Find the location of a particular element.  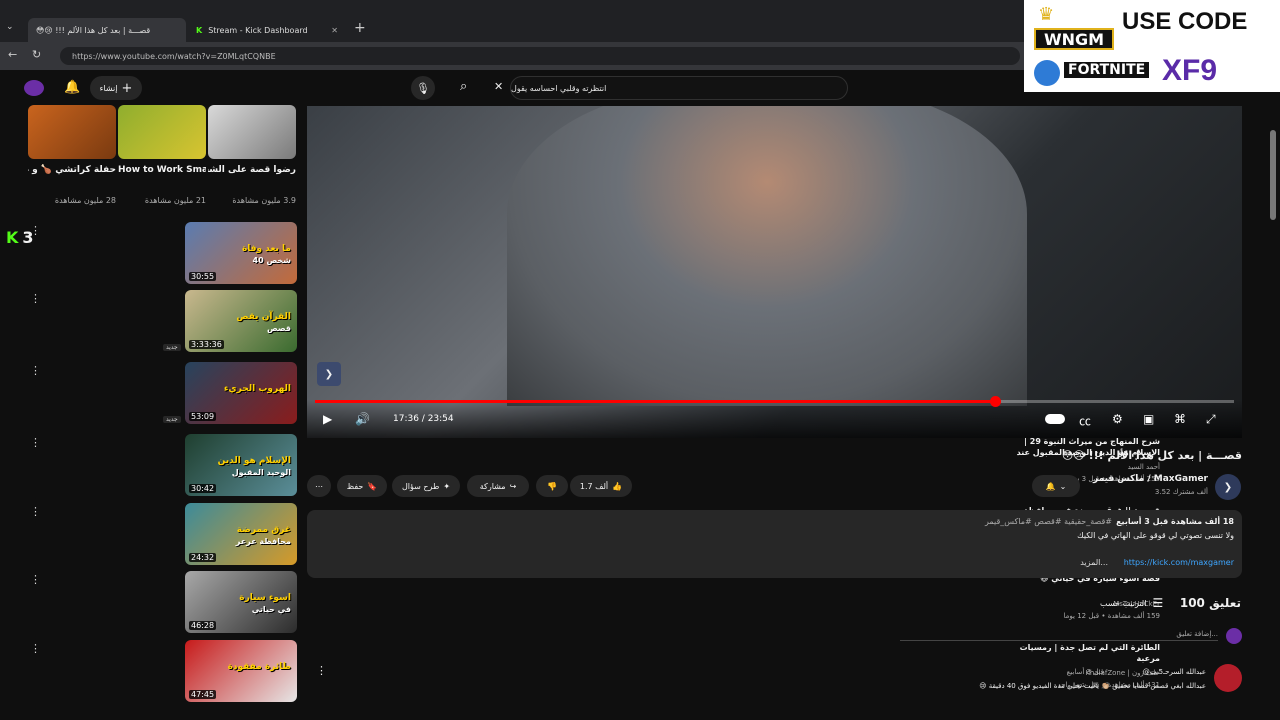

ask-label: طرح سؤال is located at coordinates (420, 486).